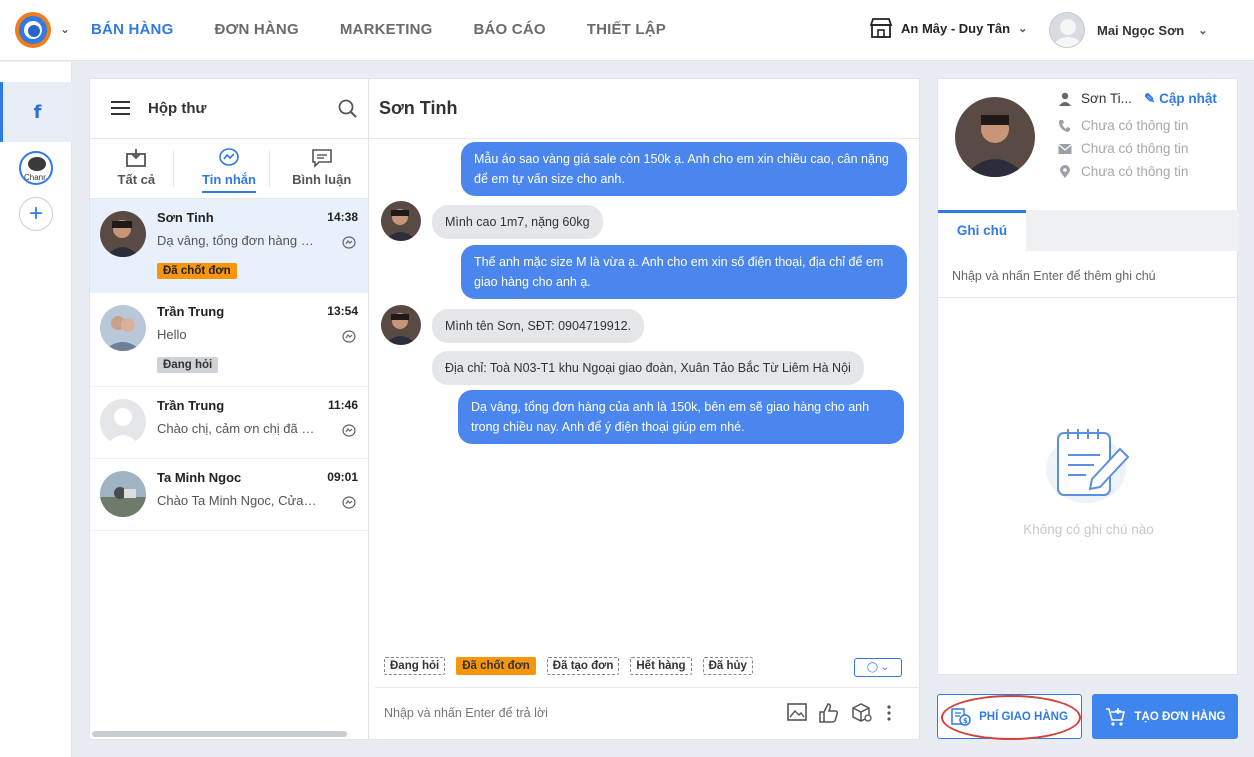  What do you see at coordinates (1088, 274) in the screenshot?
I see `note-input: Nhập và nhấn Enter để thêm ghi chú` at bounding box center [1088, 274].